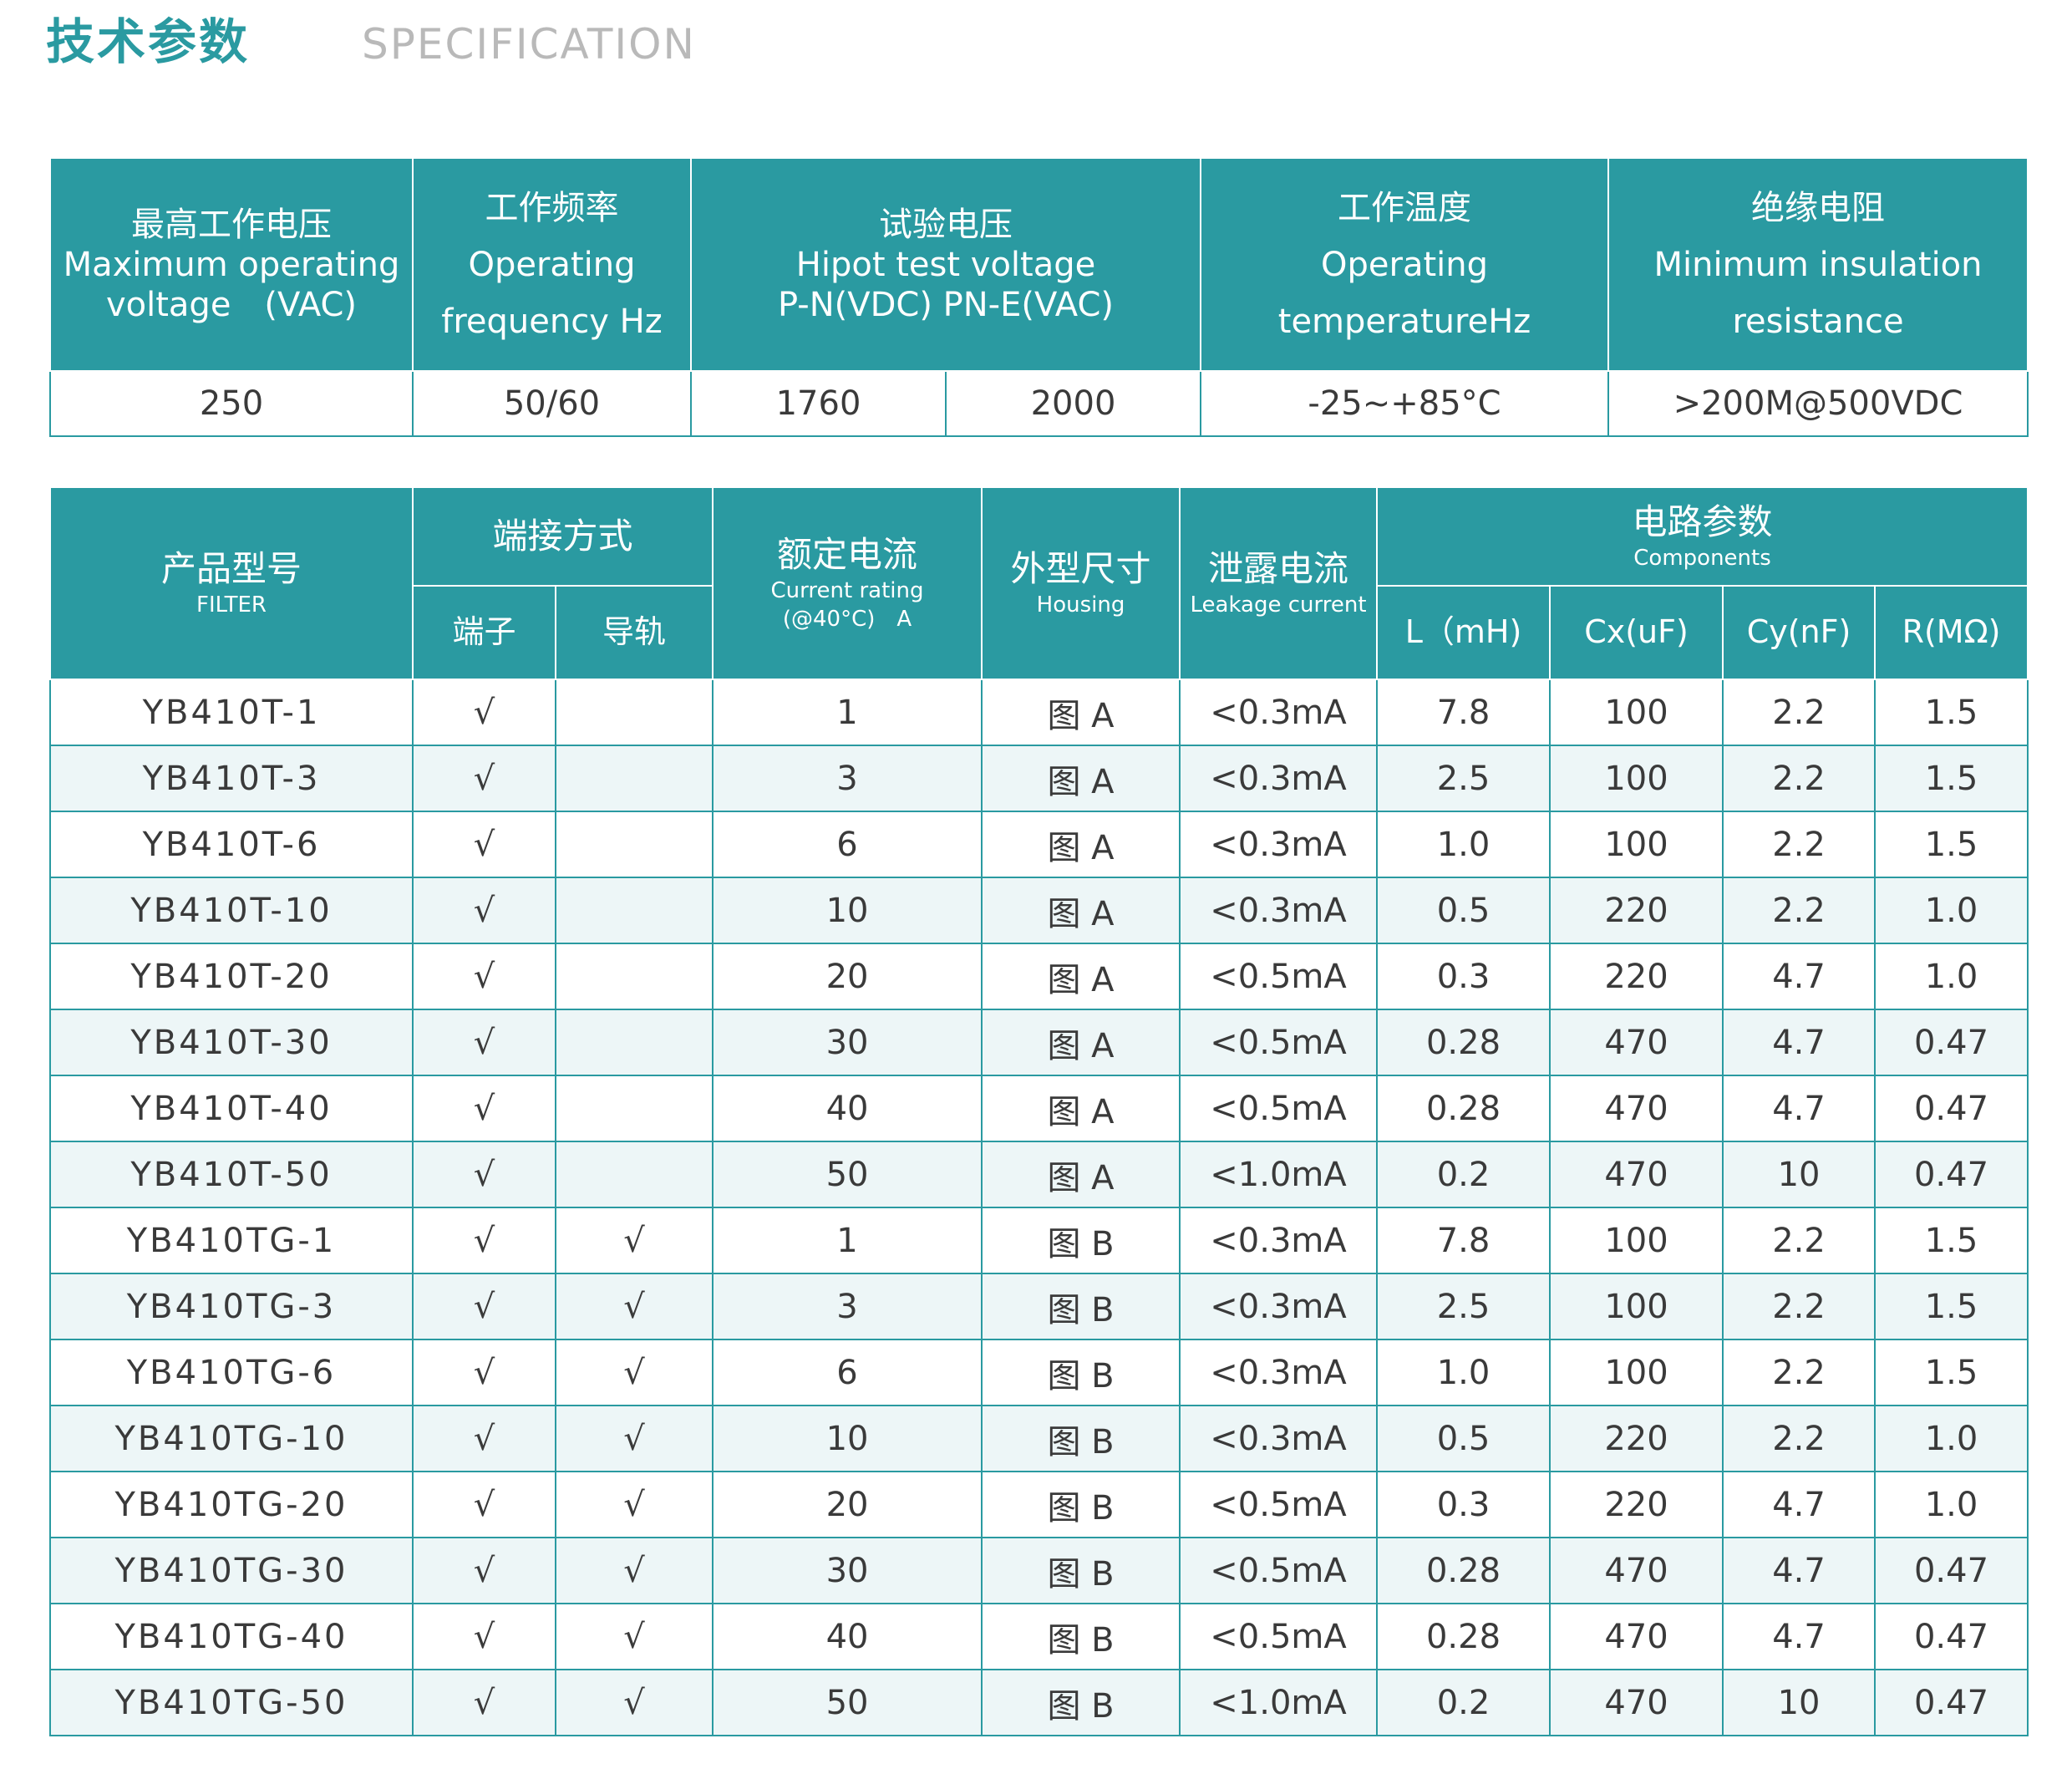 This screenshot has height=1769, width=2072. What do you see at coordinates (847, 583) in the screenshot?
I see `header-current: 额定电流 Current rating (@40°C) A` at bounding box center [847, 583].